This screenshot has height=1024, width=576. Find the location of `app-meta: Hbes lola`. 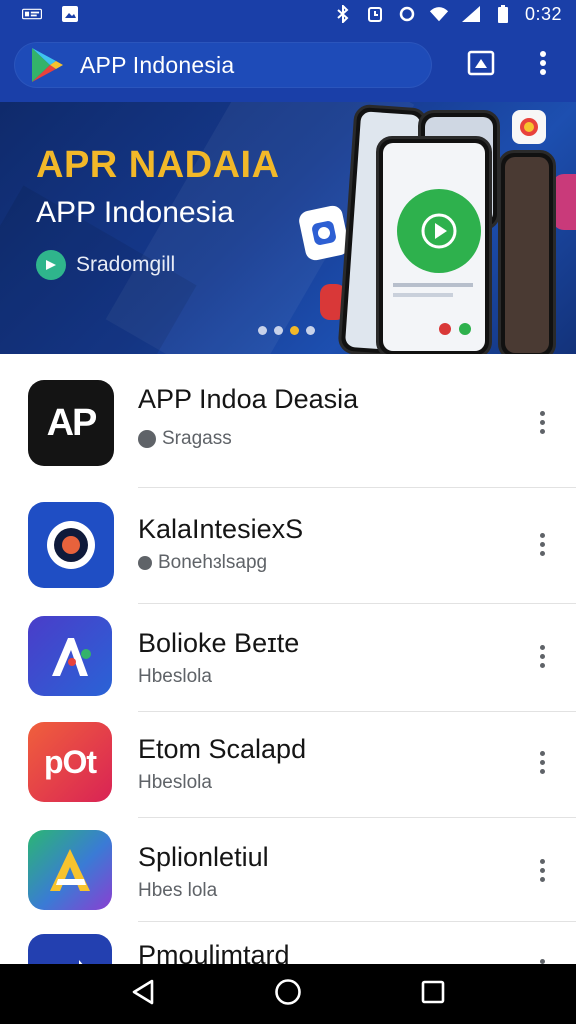

app-meta: Hbes lola is located at coordinates (177, 891).